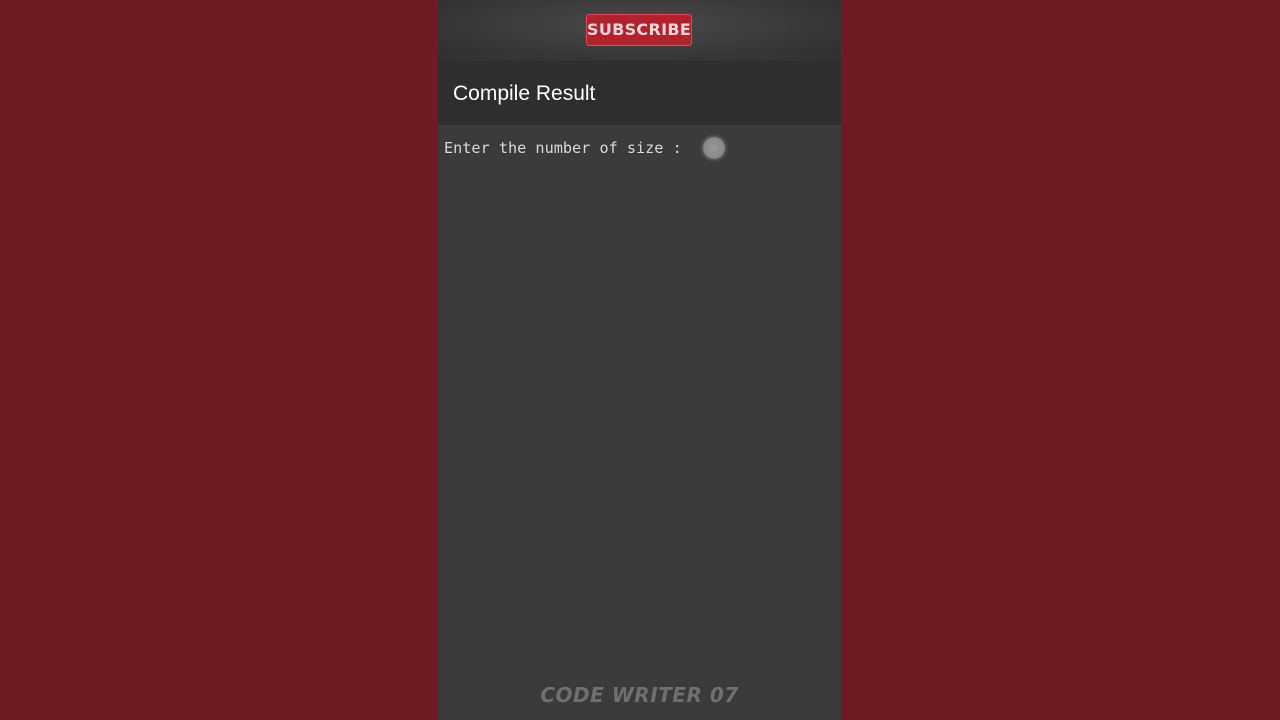 This screenshot has width=1280, height=720. I want to click on app-header: Compile Result, so click(639, 93).